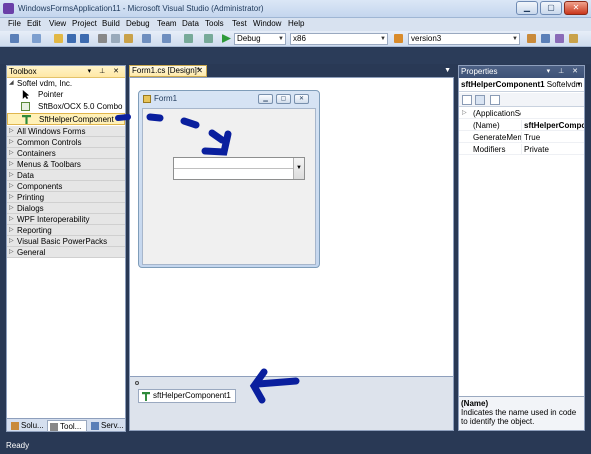 This screenshot has height=454, width=591. What do you see at coordinates (66, 131) in the screenshot?
I see `toolbox-category: ▷ All Windows Forms` at bounding box center [66, 131].